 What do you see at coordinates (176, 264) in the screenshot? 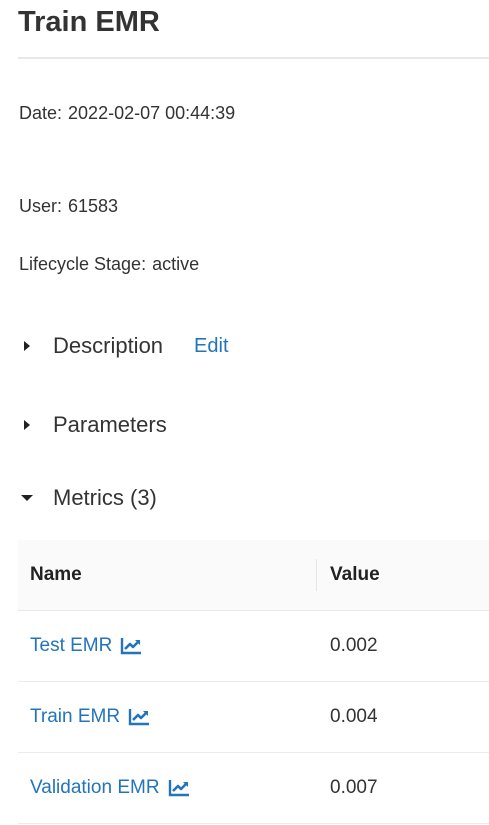
I see `lifecycle-value: active` at bounding box center [176, 264].